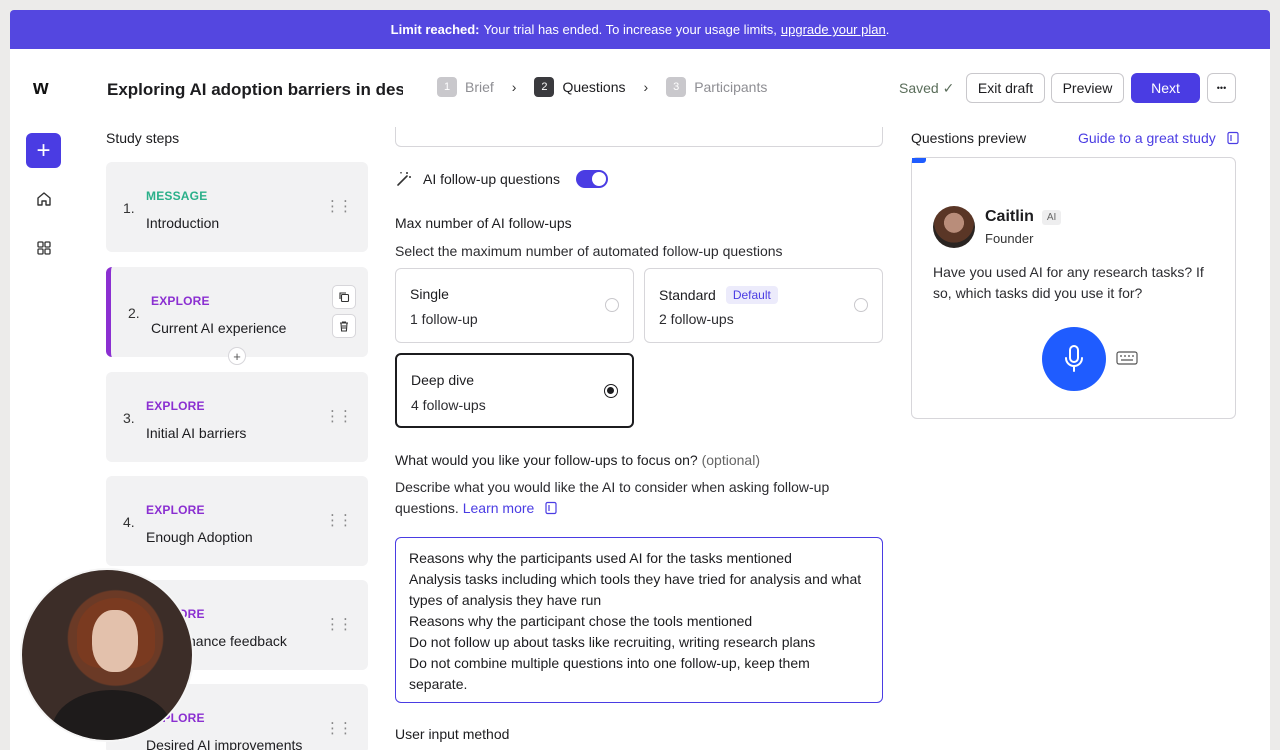 The image size is (1280, 750). What do you see at coordinates (112, 715) in the screenshot?
I see `video-shirt` at bounding box center [112, 715].